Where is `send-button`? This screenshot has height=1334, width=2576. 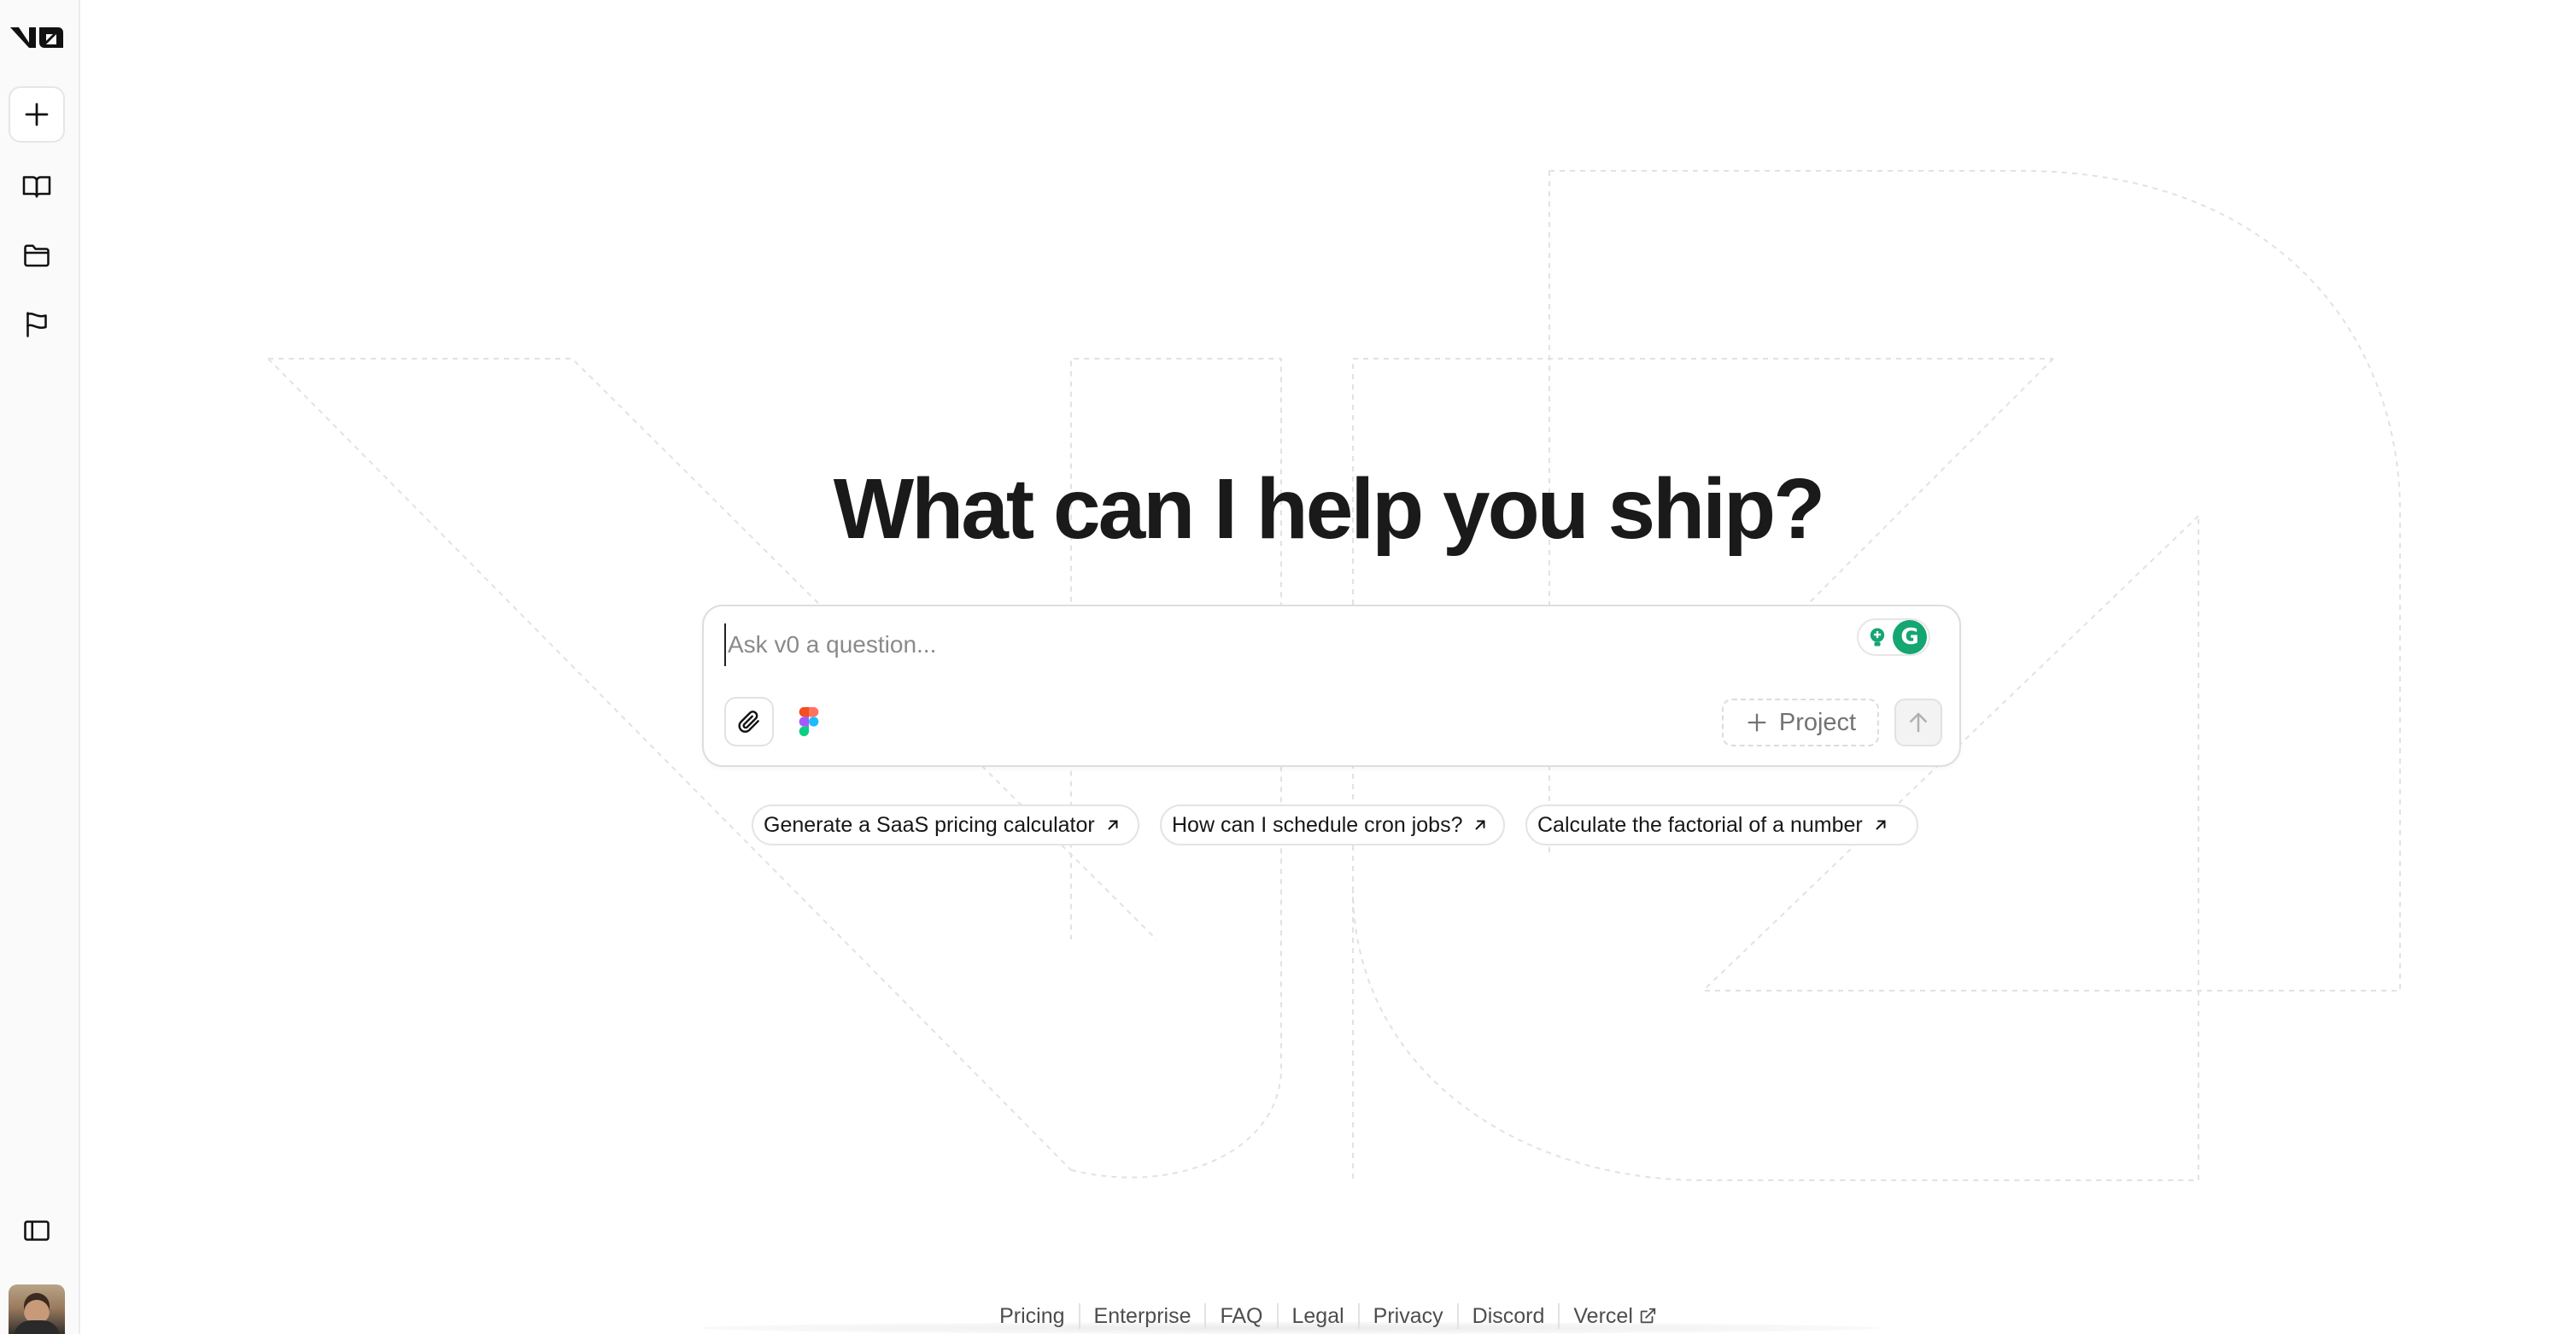 send-button is located at coordinates (1918, 722).